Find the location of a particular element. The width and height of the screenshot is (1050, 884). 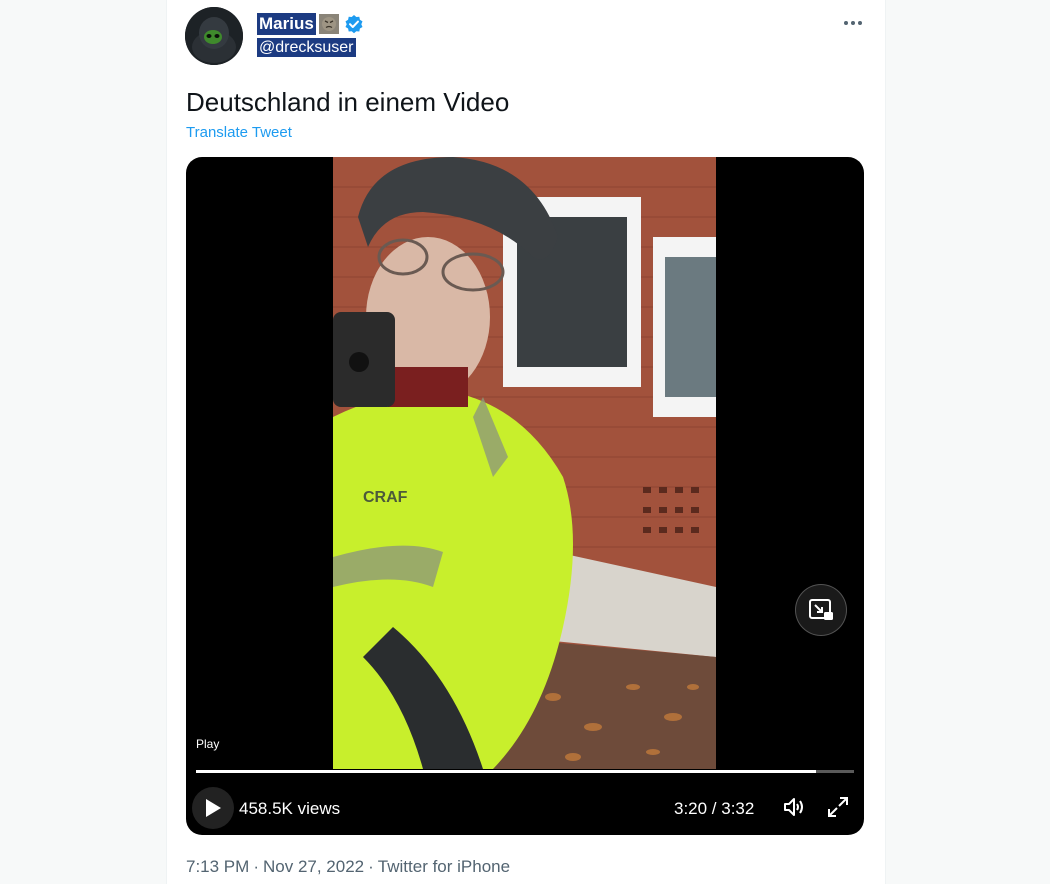

author-name-row: Marius is located at coordinates (310, 24).